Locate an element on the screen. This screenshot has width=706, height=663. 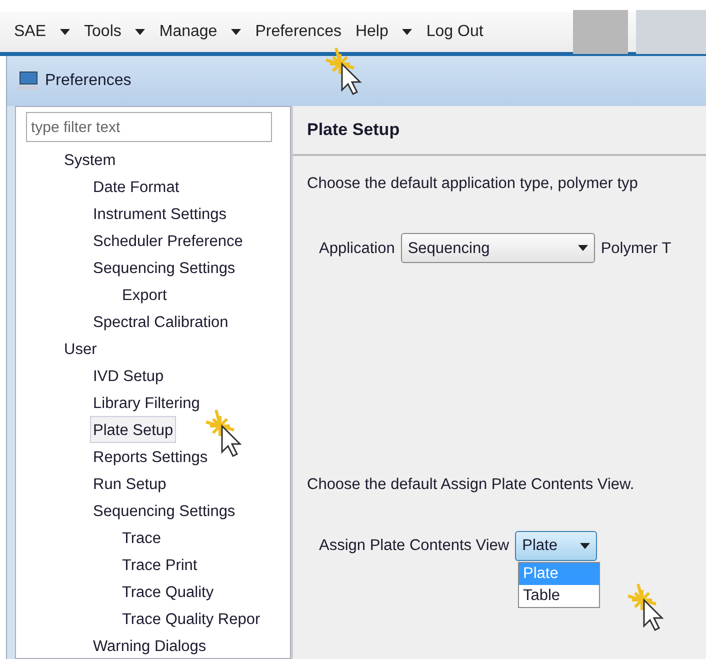
tree-item: Spectral Calibration is located at coordinates (161, 321).